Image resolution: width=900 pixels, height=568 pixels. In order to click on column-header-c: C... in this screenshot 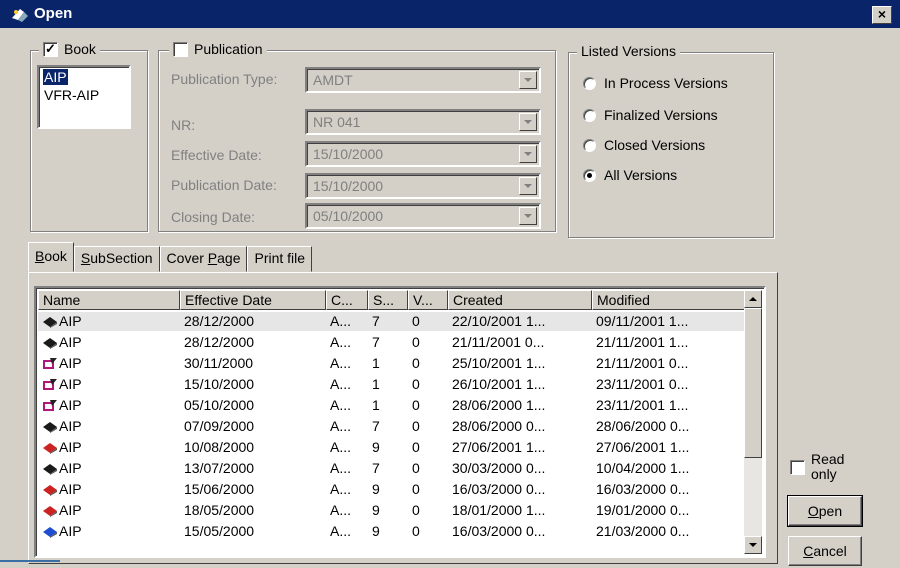, I will do `click(347, 300)`.